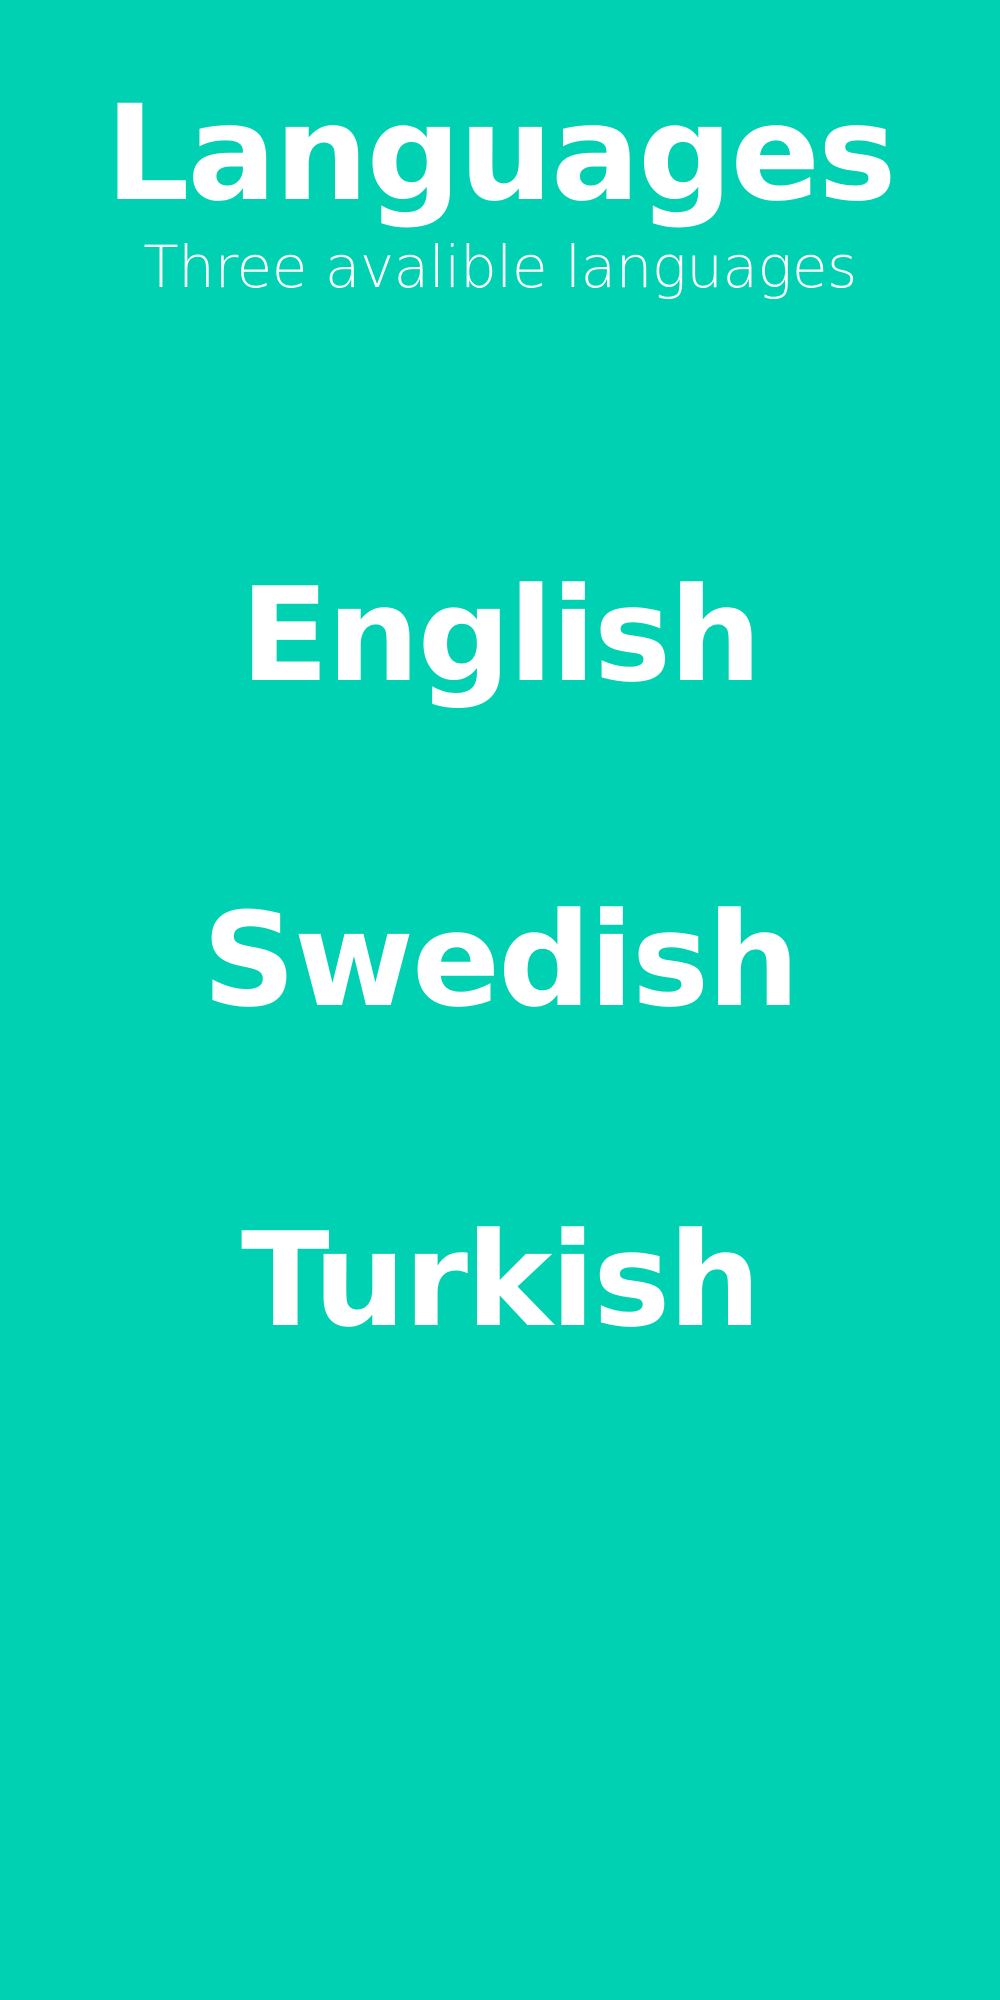 The height and width of the screenshot is (2000, 1000). Describe the element at coordinates (500, 267) in the screenshot. I see `page-subtitle: Three avalible languages` at that location.